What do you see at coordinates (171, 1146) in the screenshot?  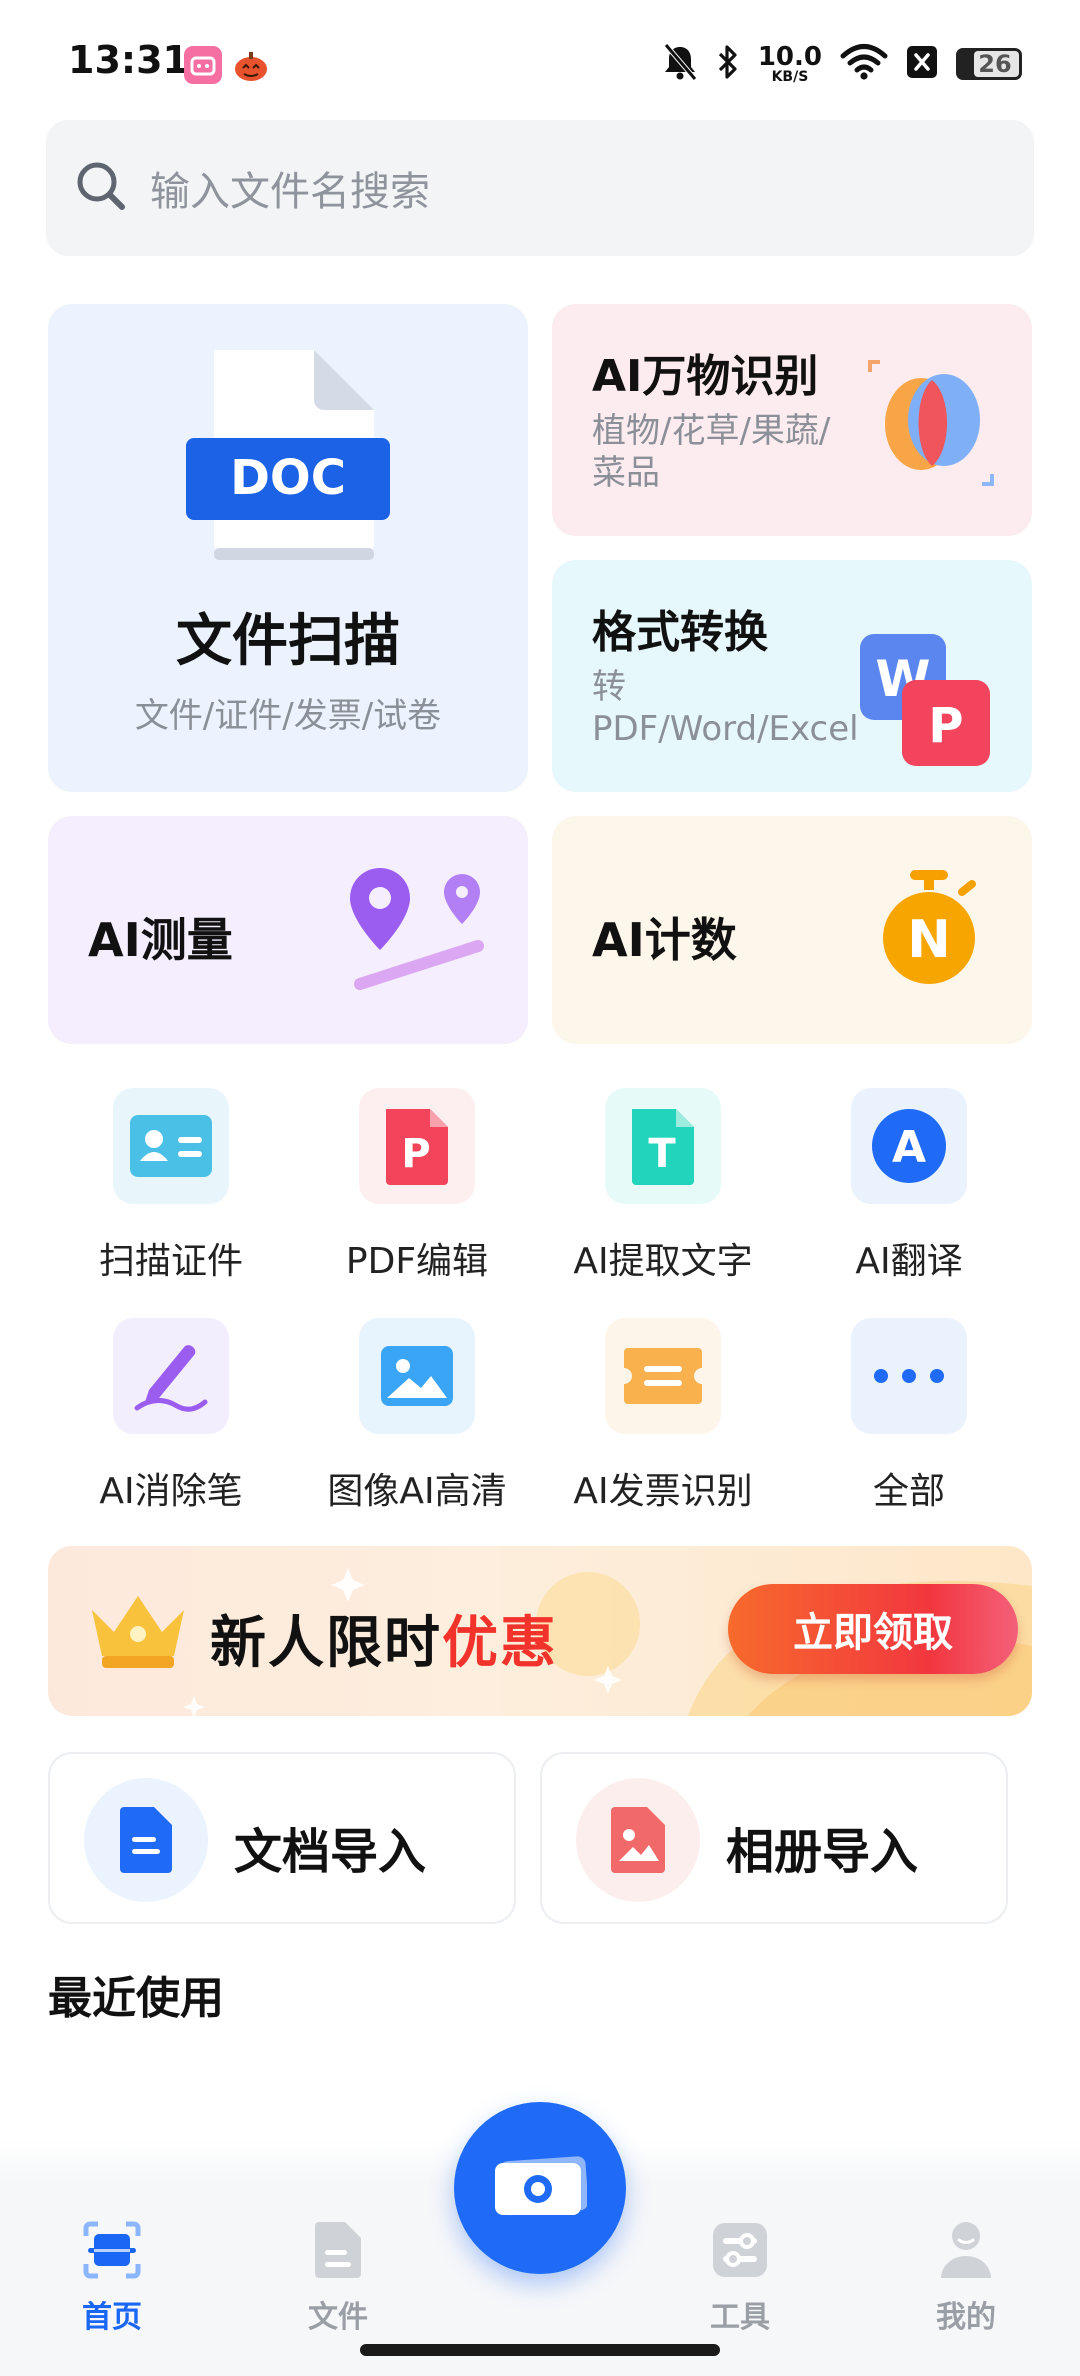 I see `id-card-icon` at bounding box center [171, 1146].